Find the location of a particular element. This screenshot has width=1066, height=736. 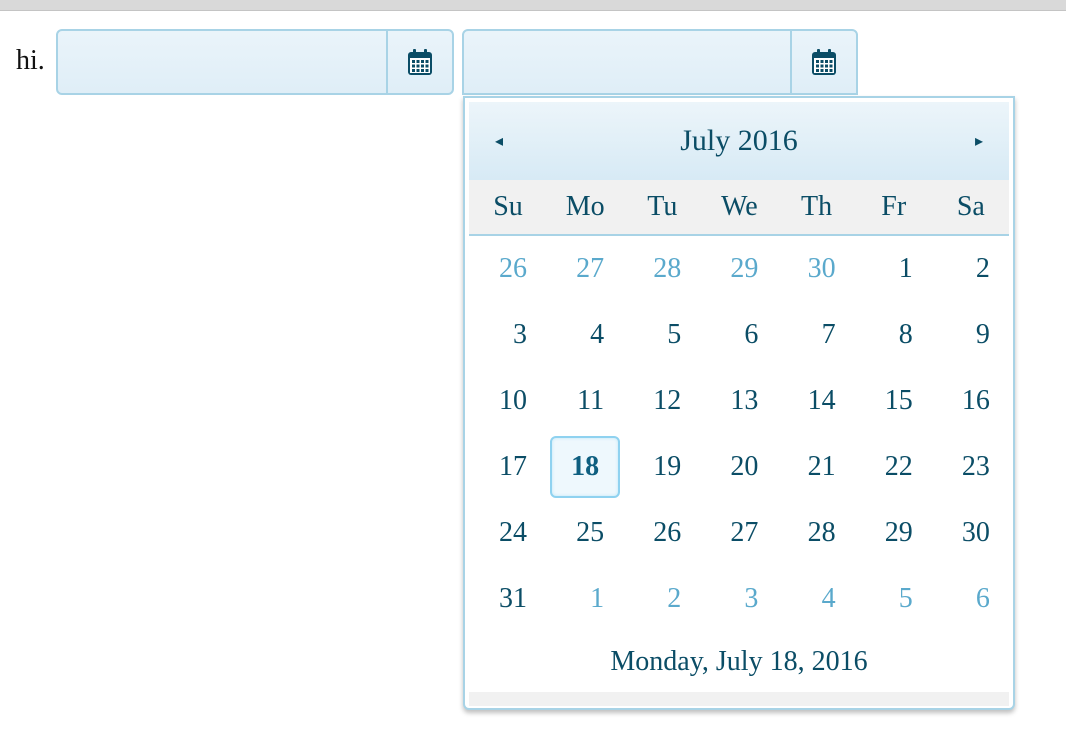

day-cell: 15 is located at coordinates (894, 401).